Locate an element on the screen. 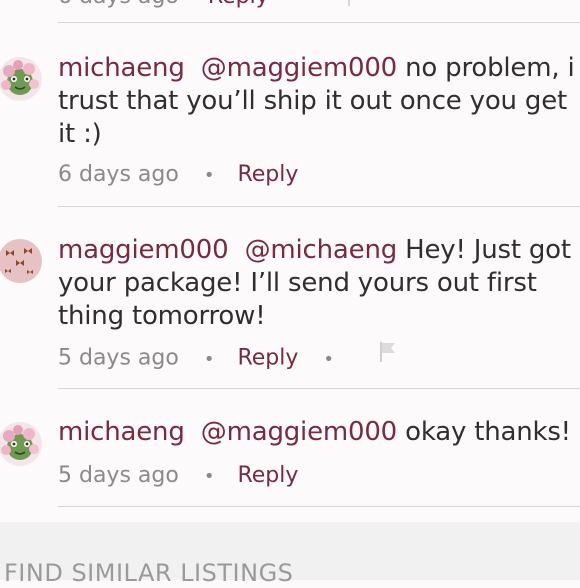 The width and height of the screenshot is (580, 588). comment-meta: 5 days ago • Reply is located at coordinates (178, 476).